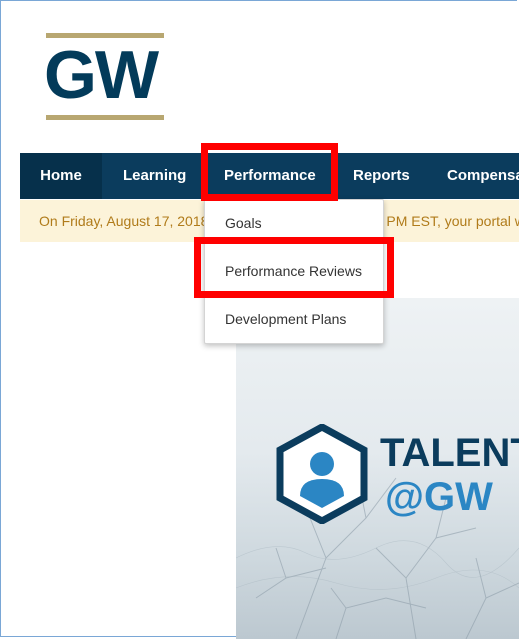 The width and height of the screenshot is (519, 639). Describe the element at coordinates (381, 176) in the screenshot. I see `nav-item-reports: Reports` at that location.